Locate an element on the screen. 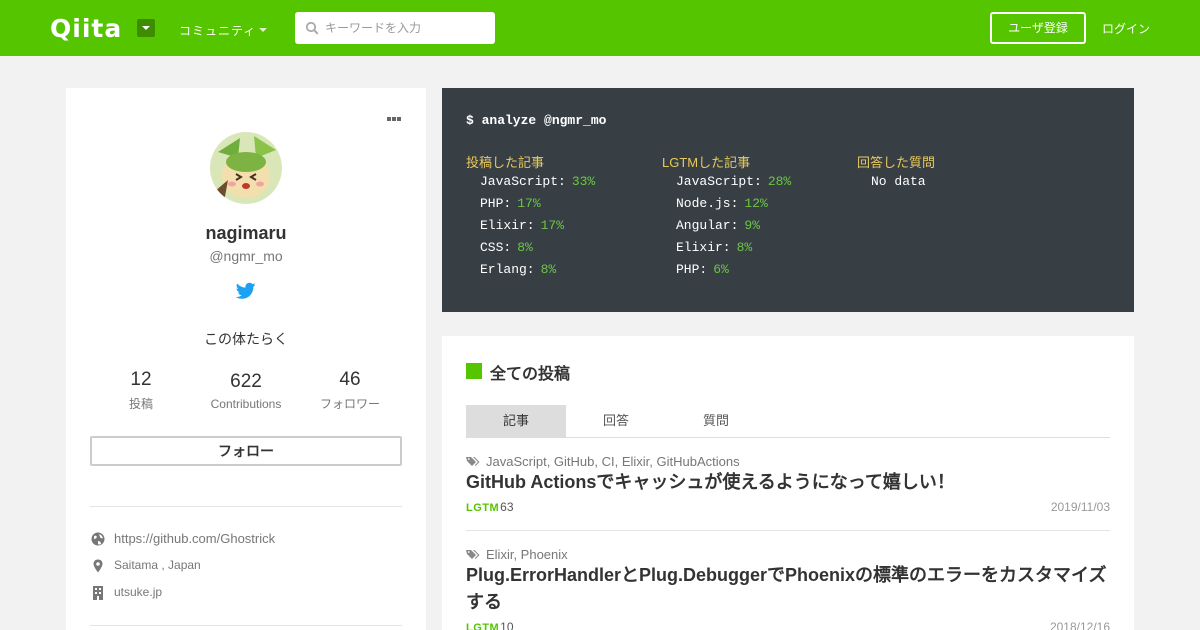  tab-answers: 回答 is located at coordinates (616, 421).